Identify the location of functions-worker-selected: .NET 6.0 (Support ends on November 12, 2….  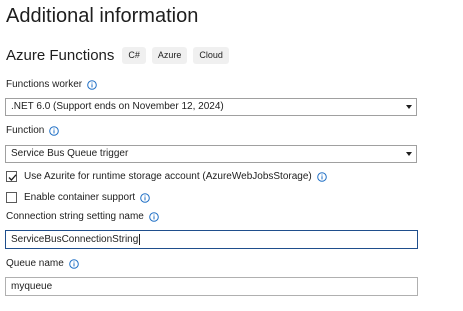
(117, 106).